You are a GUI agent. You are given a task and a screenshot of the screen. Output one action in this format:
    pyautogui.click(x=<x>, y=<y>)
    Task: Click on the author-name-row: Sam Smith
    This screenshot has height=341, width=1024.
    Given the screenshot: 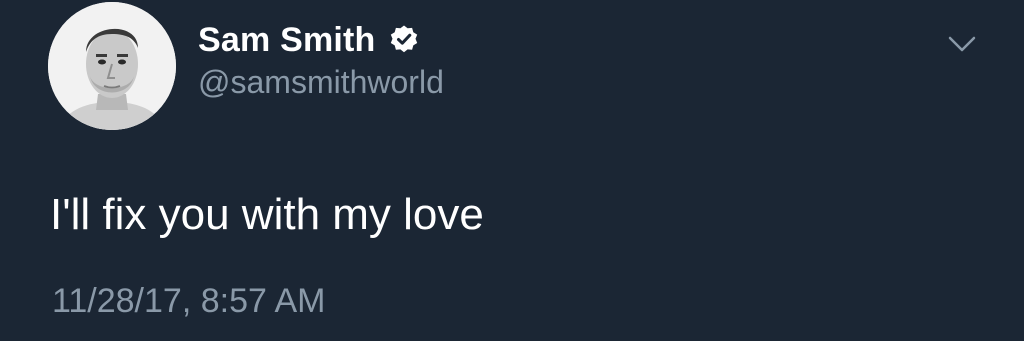 What is the action you would take?
    pyautogui.click(x=309, y=40)
    